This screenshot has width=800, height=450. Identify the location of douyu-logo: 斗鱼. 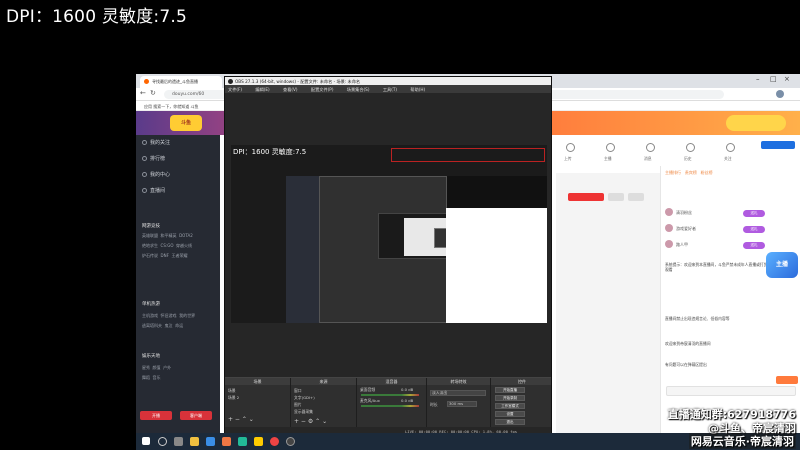
(186, 123).